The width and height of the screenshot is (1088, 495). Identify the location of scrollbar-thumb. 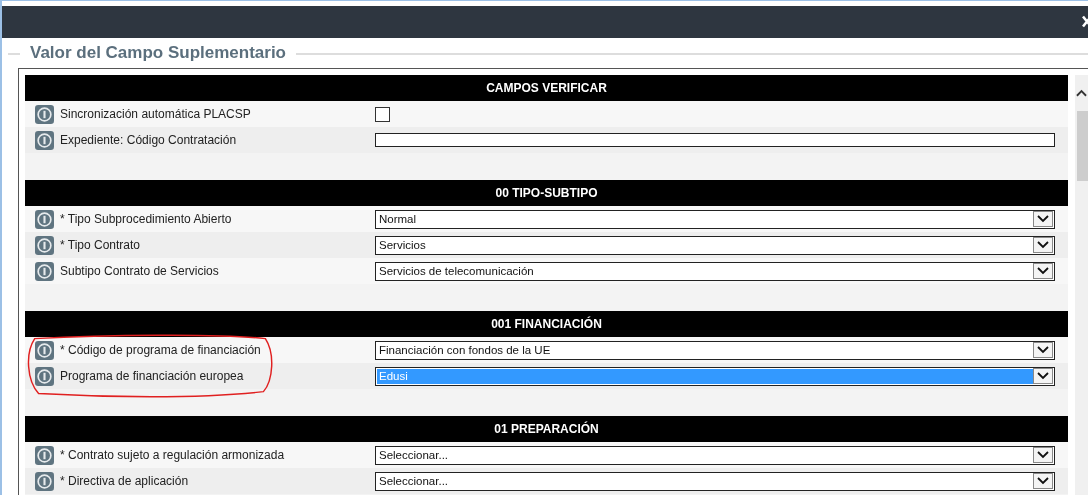
(1082, 146).